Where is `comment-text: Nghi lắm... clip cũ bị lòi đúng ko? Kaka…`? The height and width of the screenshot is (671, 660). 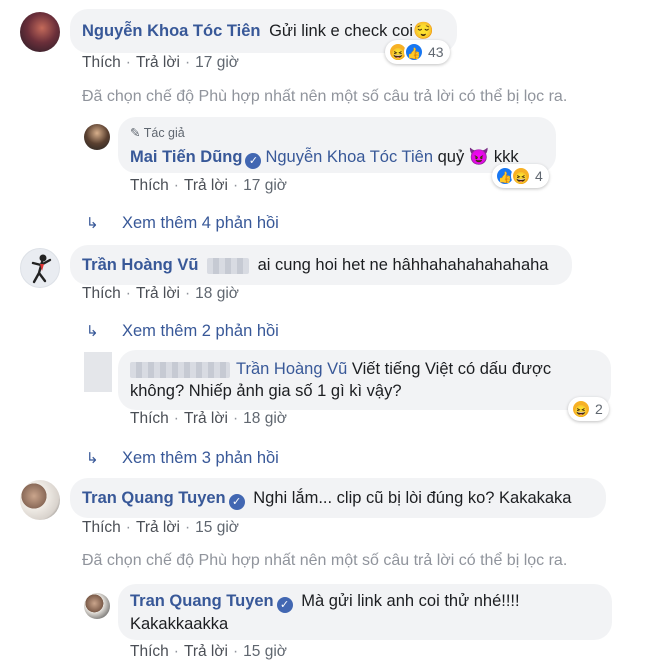
comment-text: Nghi lắm... clip cũ bị lòi đúng ko? Kaka… is located at coordinates (412, 498).